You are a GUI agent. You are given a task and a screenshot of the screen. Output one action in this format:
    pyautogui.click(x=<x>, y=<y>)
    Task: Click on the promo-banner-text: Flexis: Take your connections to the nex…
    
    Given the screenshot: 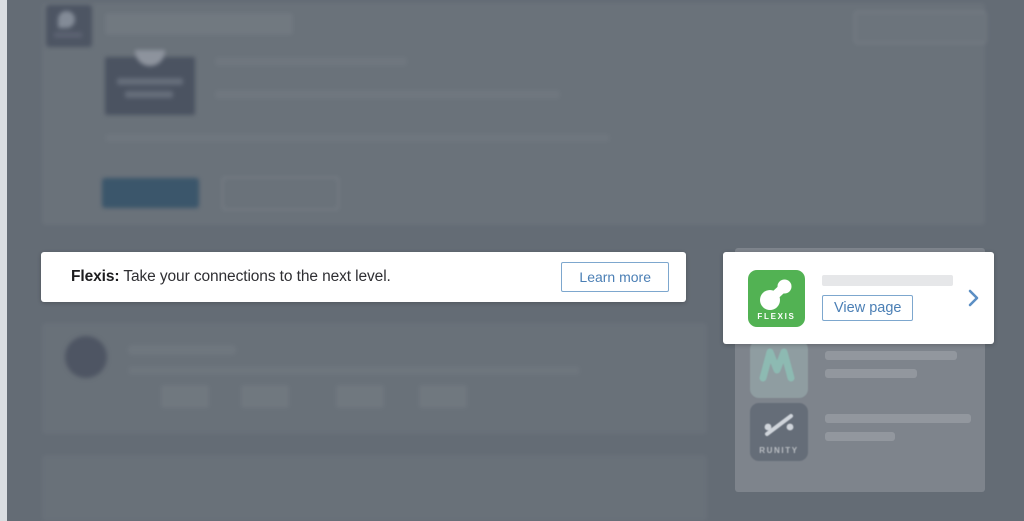 What is the action you would take?
    pyautogui.click(x=231, y=277)
    